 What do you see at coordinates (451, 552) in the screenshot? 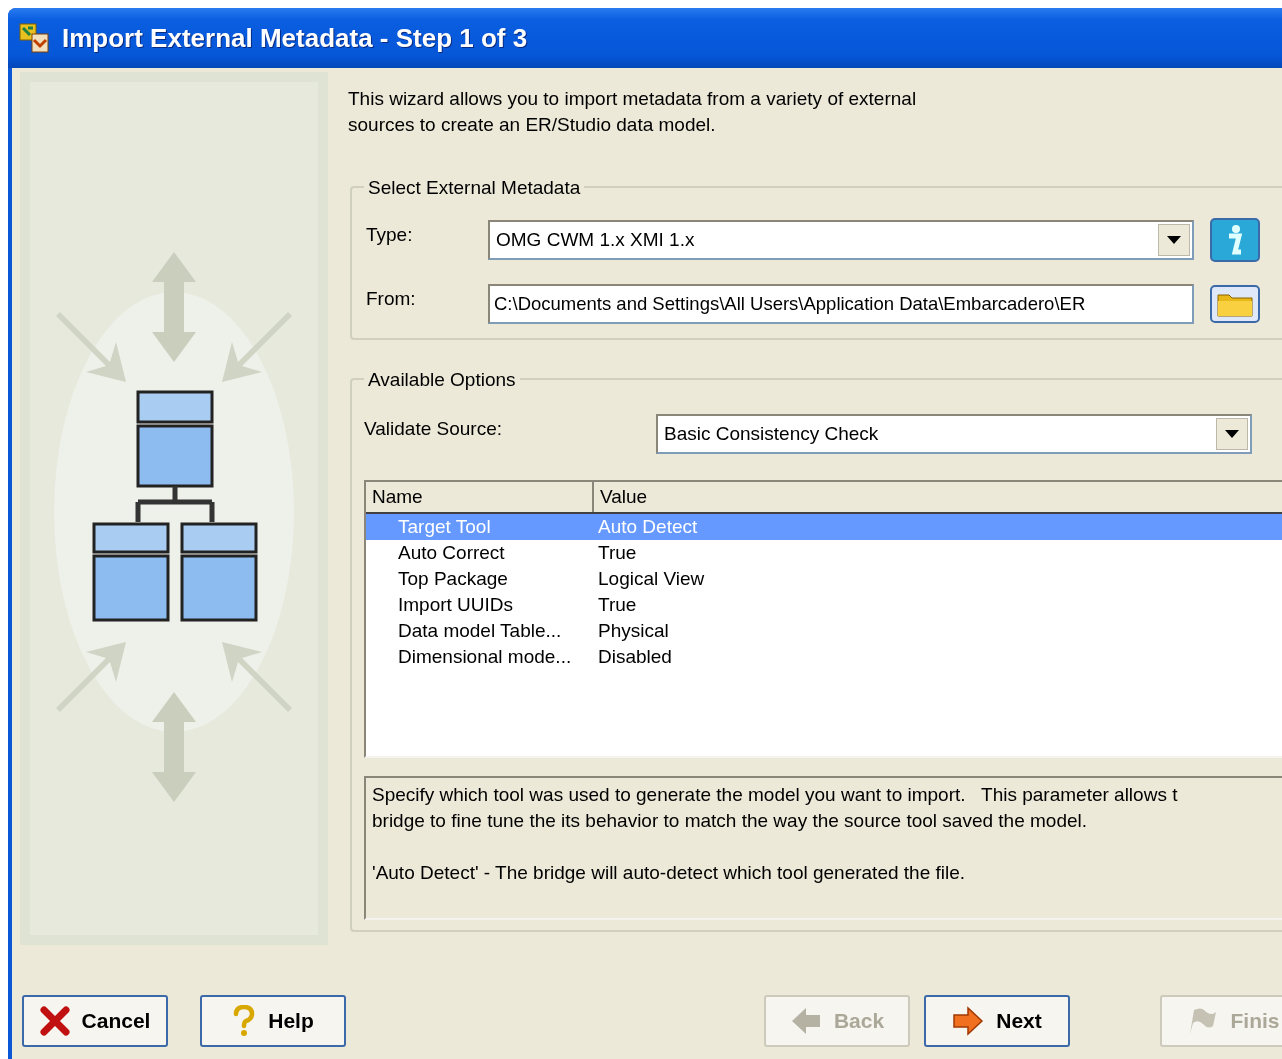
I see `option-name: Auto Correct` at bounding box center [451, 552].